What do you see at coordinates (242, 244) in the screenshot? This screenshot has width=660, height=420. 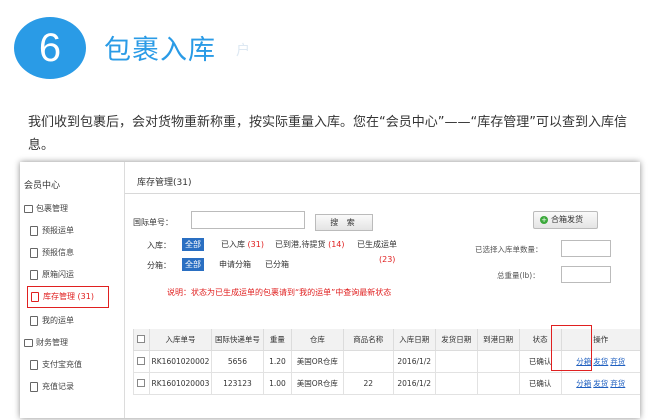 I see `stock-filter-stocked: 已入库 (31)` at bounding box center [242, 244].